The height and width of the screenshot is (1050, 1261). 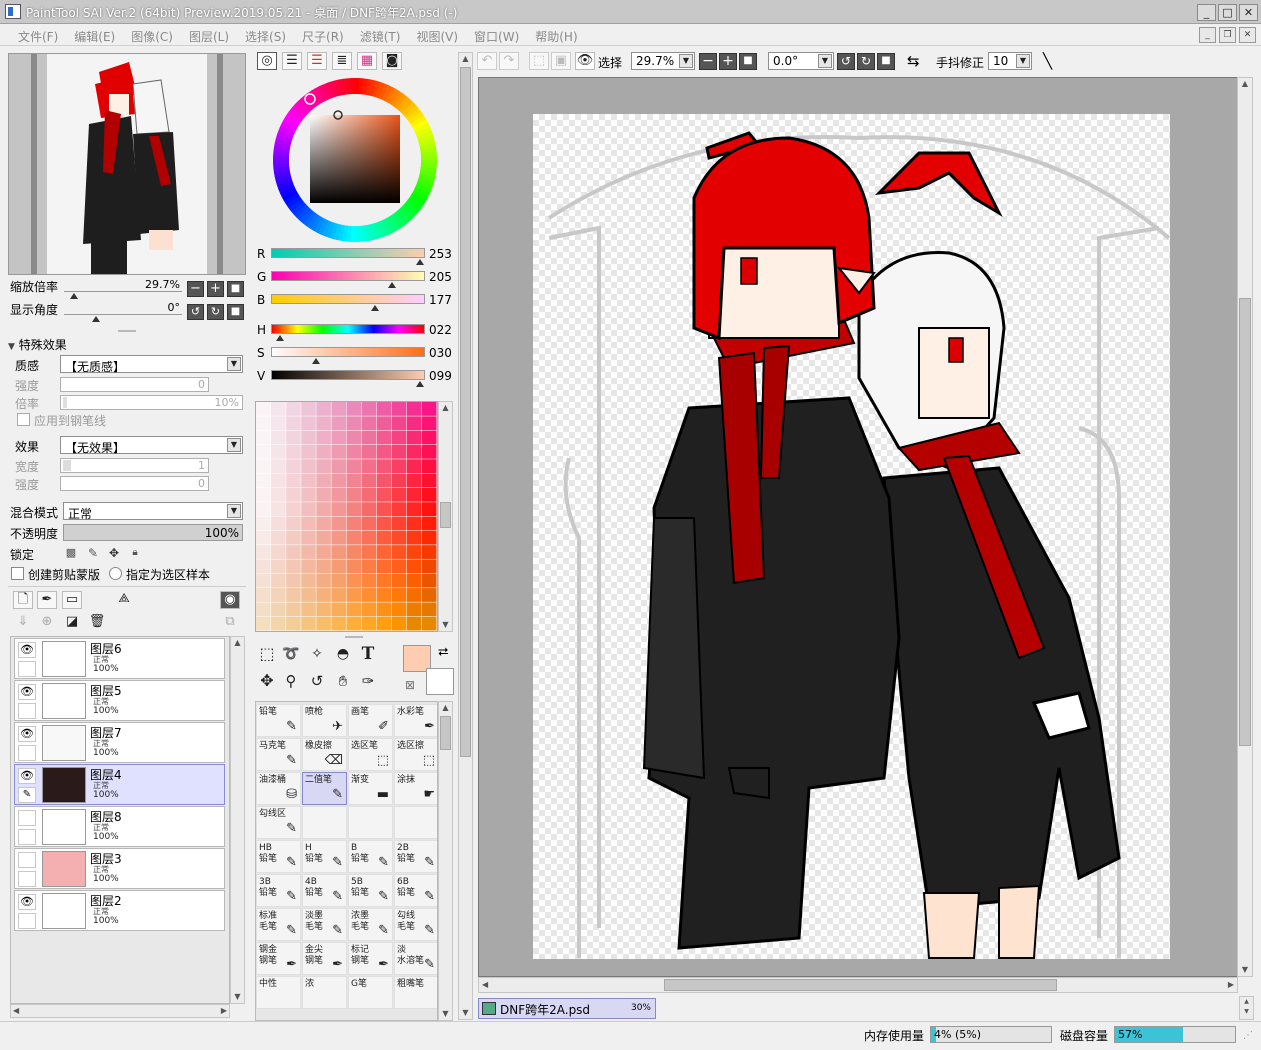 I want to click on effects-header: ▼ 特殊效果, so click(x=37, y=344).